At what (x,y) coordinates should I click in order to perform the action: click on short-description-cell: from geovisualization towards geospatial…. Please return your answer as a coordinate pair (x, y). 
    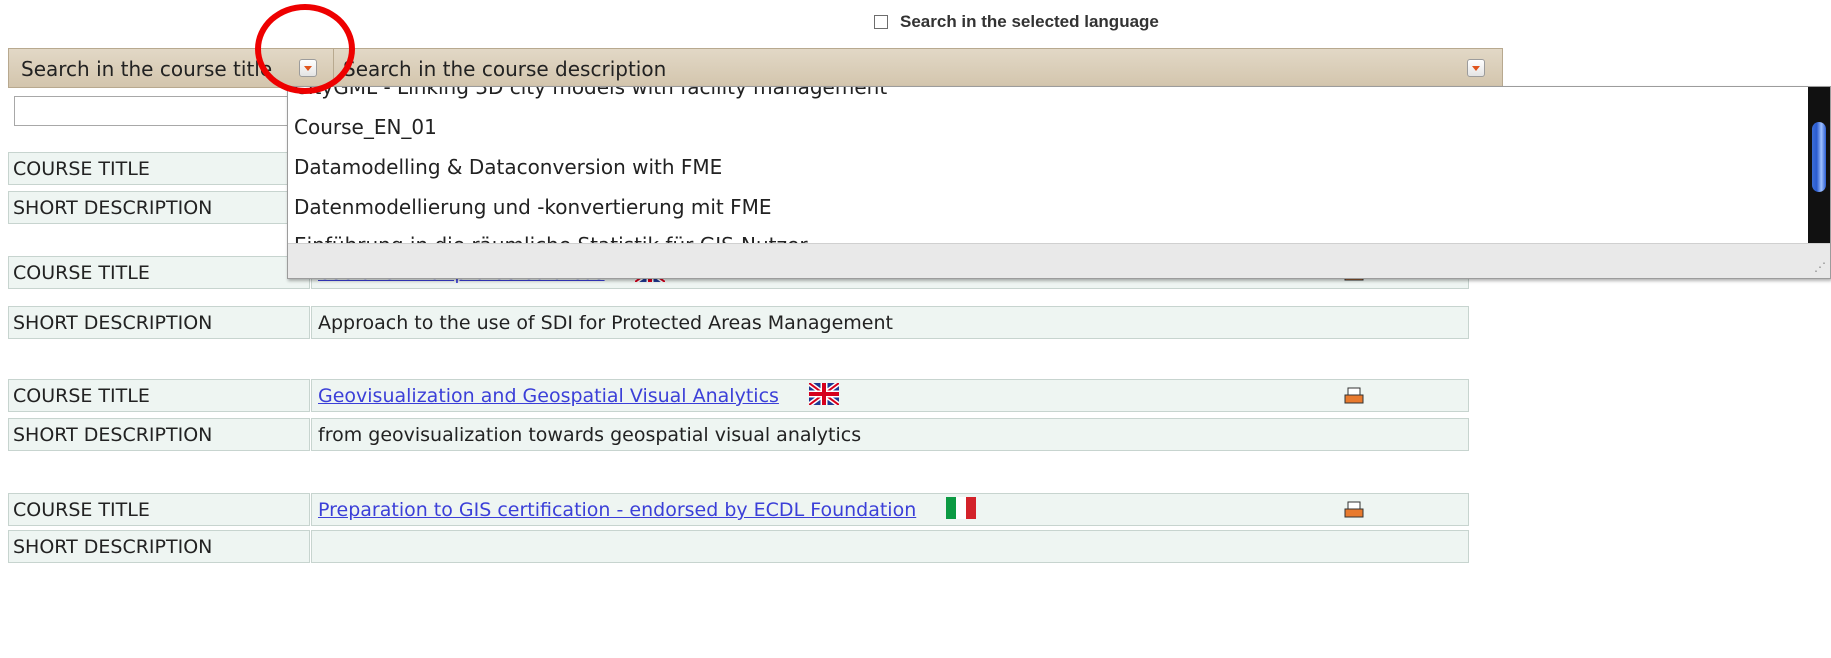
    Looking at the image, I should click on (890, 434).